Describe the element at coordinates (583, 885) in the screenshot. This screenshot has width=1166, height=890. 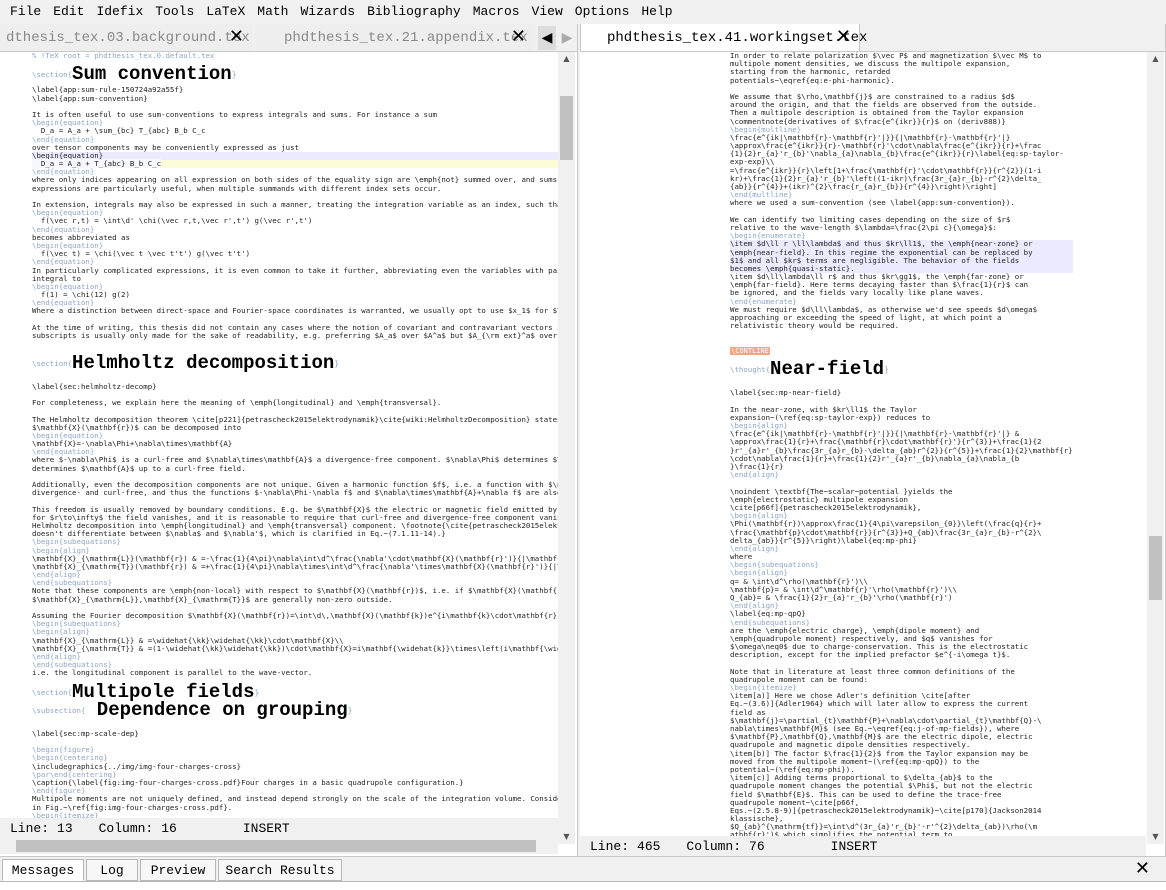
I see `messages-panel` at that location.